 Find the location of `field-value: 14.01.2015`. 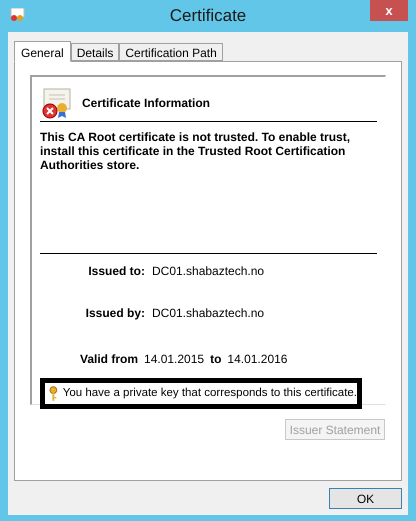

field-value: 14.01.2015 is located at coordinates (174, 359).